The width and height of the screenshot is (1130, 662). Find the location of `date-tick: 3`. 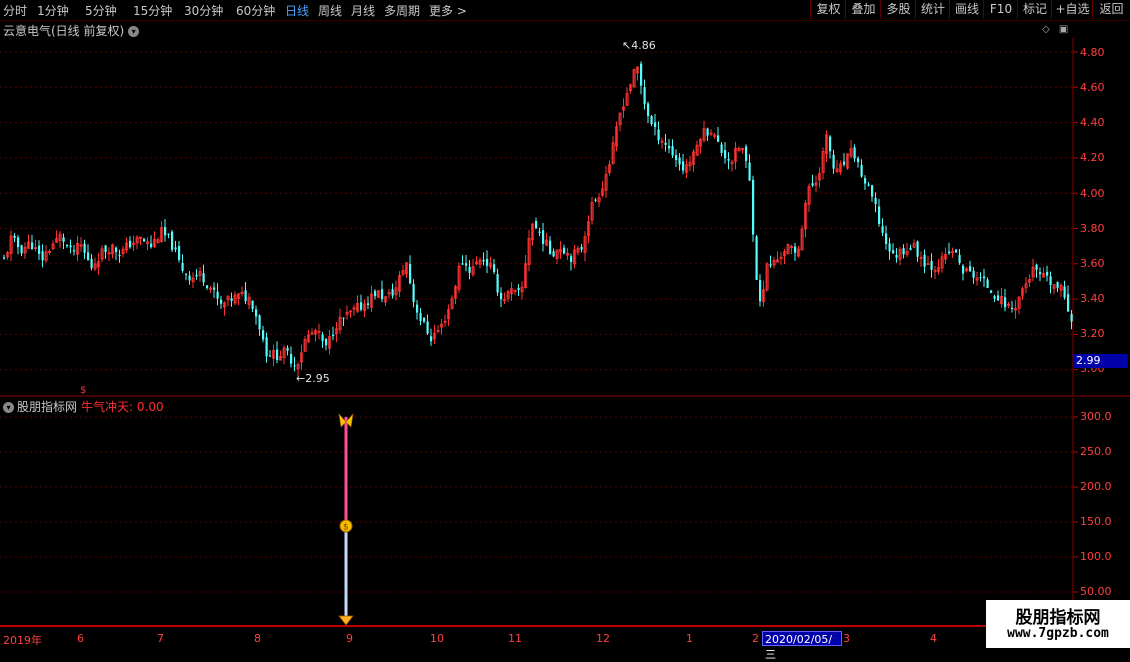

date-tick: 3 is located at coordinates (846, 638).